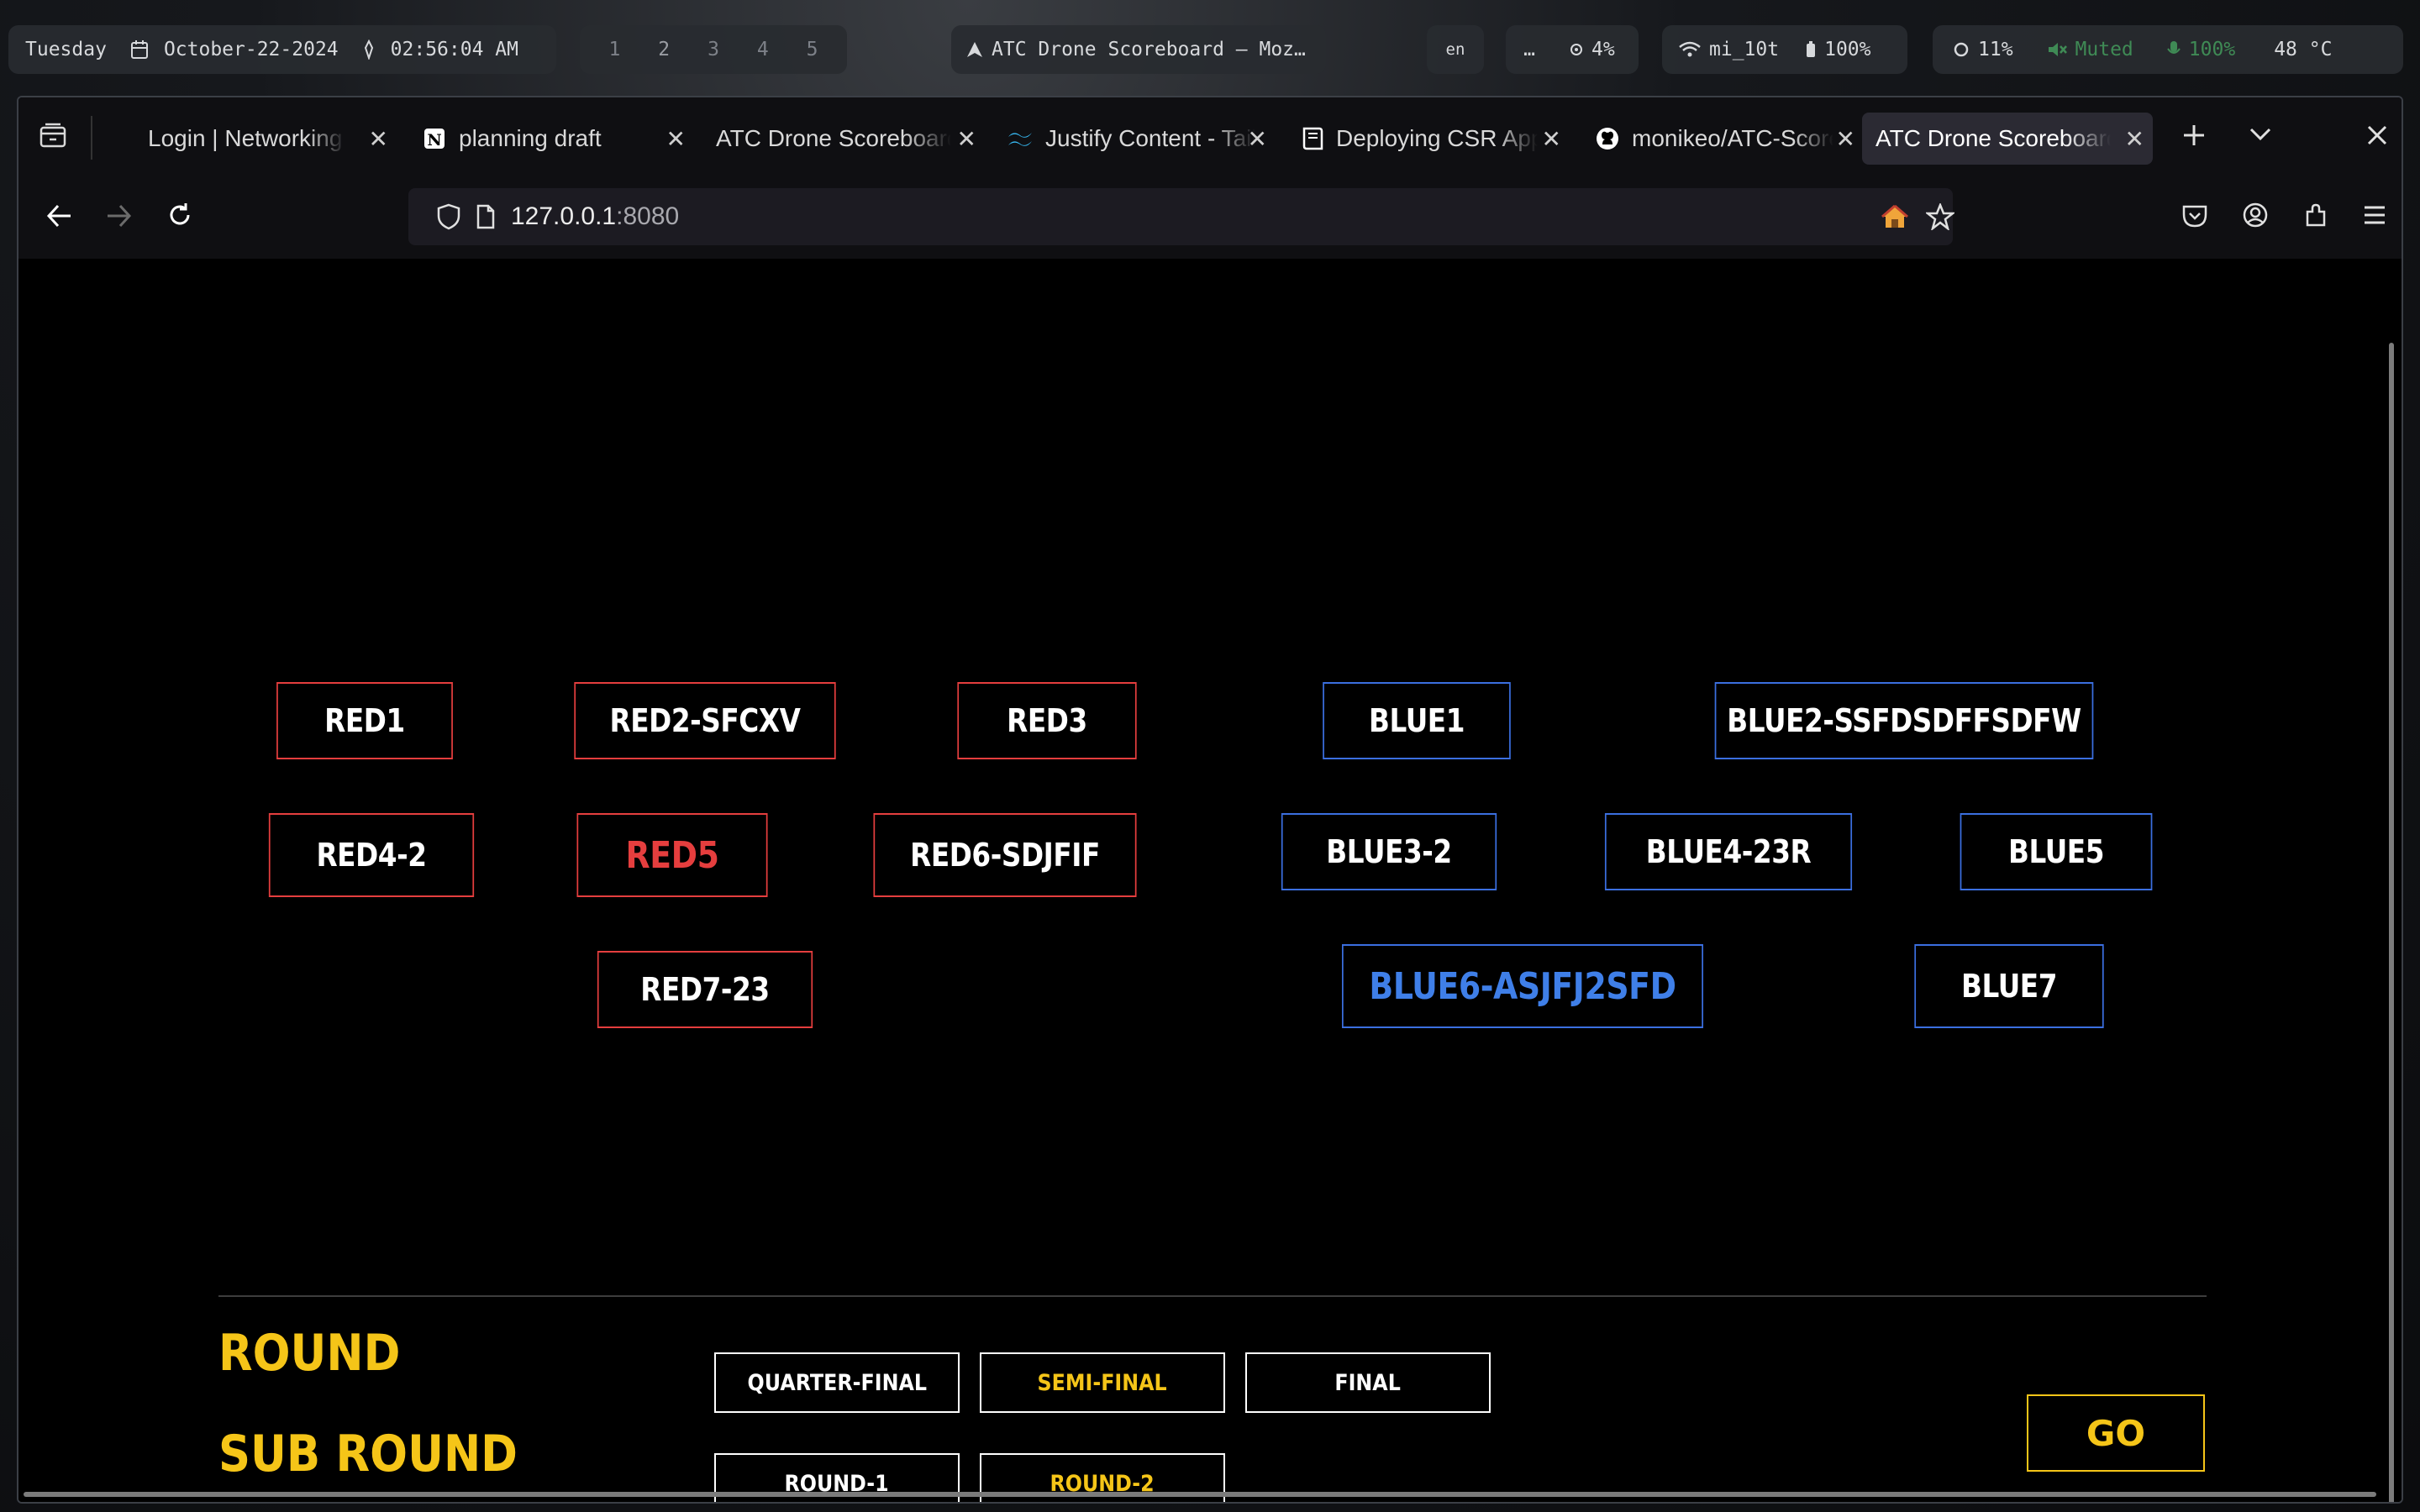 Image resolution: width=2420 pixels, height=1512 pixels. What do you see at coordinates (1005, 855) in the screenshot?
I see `team-red6-button: RED6-SDJFIF` at bounding box center [1005, 855].